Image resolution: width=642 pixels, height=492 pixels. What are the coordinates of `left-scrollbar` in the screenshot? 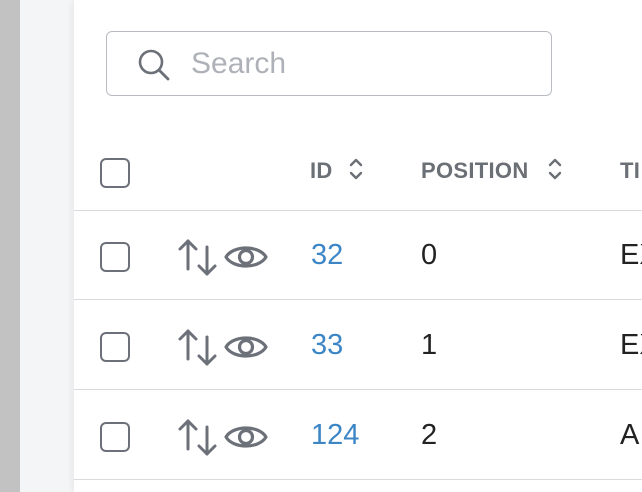 It's located at (10, 246).